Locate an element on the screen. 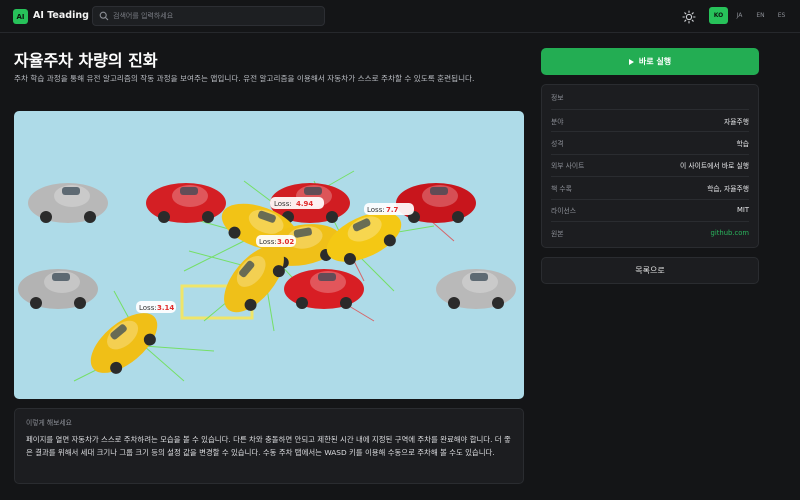  loss-label: Loss: 3.02 is located at coordinates (276, 241).